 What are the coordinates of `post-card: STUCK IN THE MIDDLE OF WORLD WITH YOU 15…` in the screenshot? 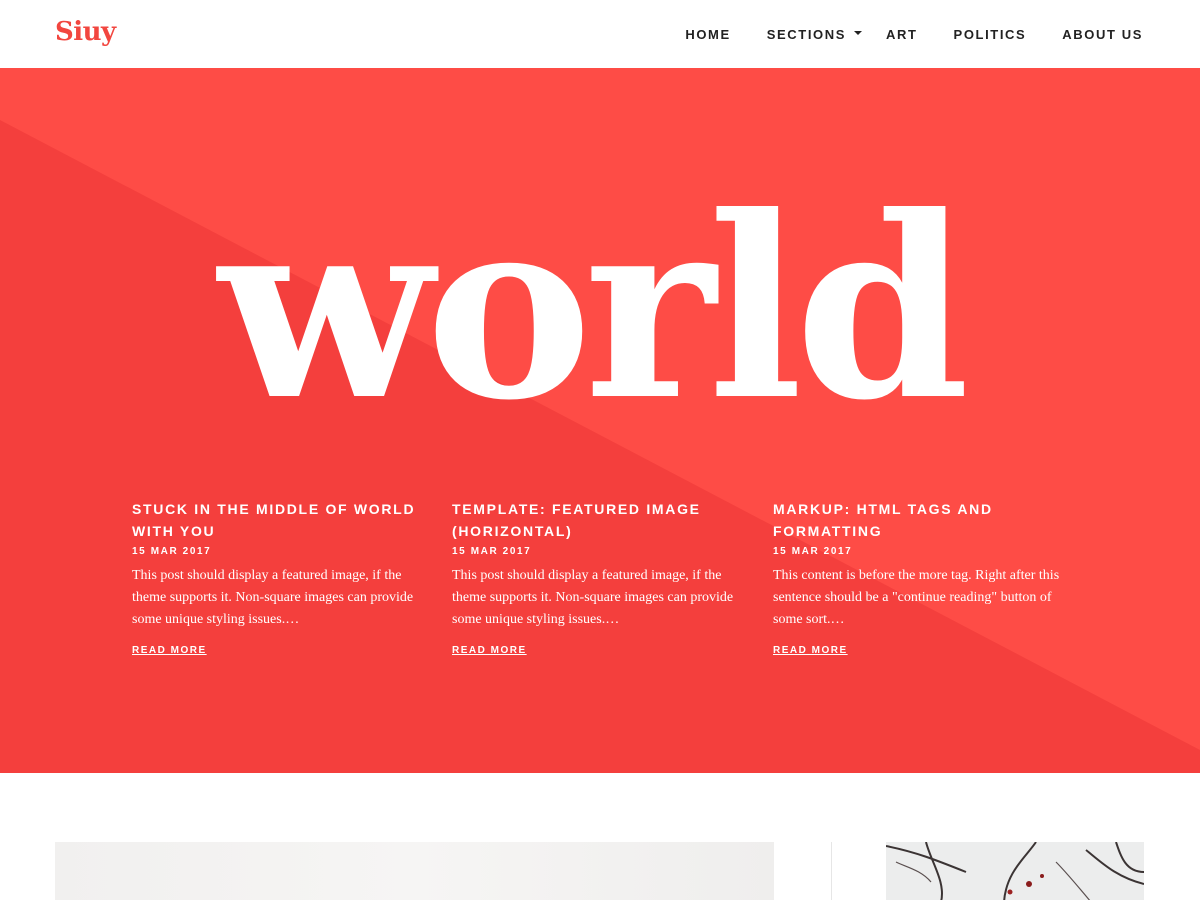 It's located at (277, 578).